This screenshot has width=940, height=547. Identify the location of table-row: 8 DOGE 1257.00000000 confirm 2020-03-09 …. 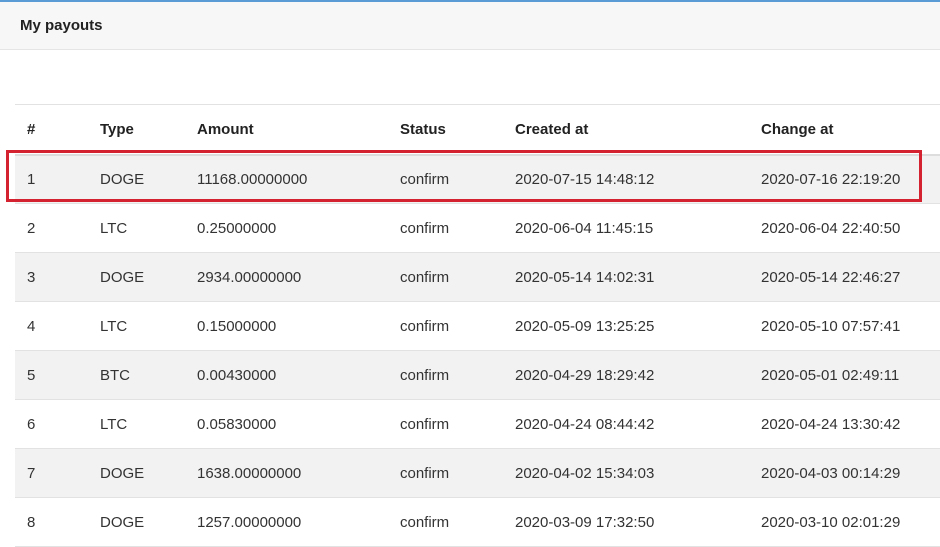
(477, 522).